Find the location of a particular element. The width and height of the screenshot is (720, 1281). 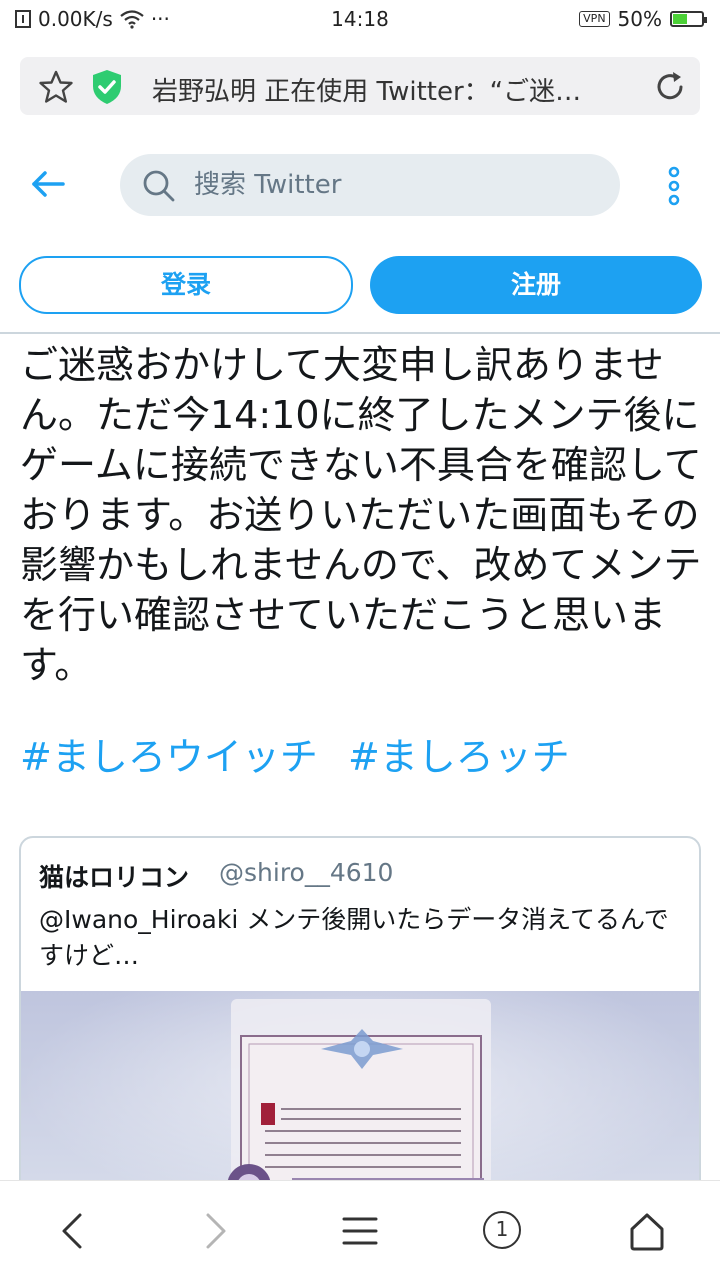

nav-forward-icon is located at coordinates (216, 1231).